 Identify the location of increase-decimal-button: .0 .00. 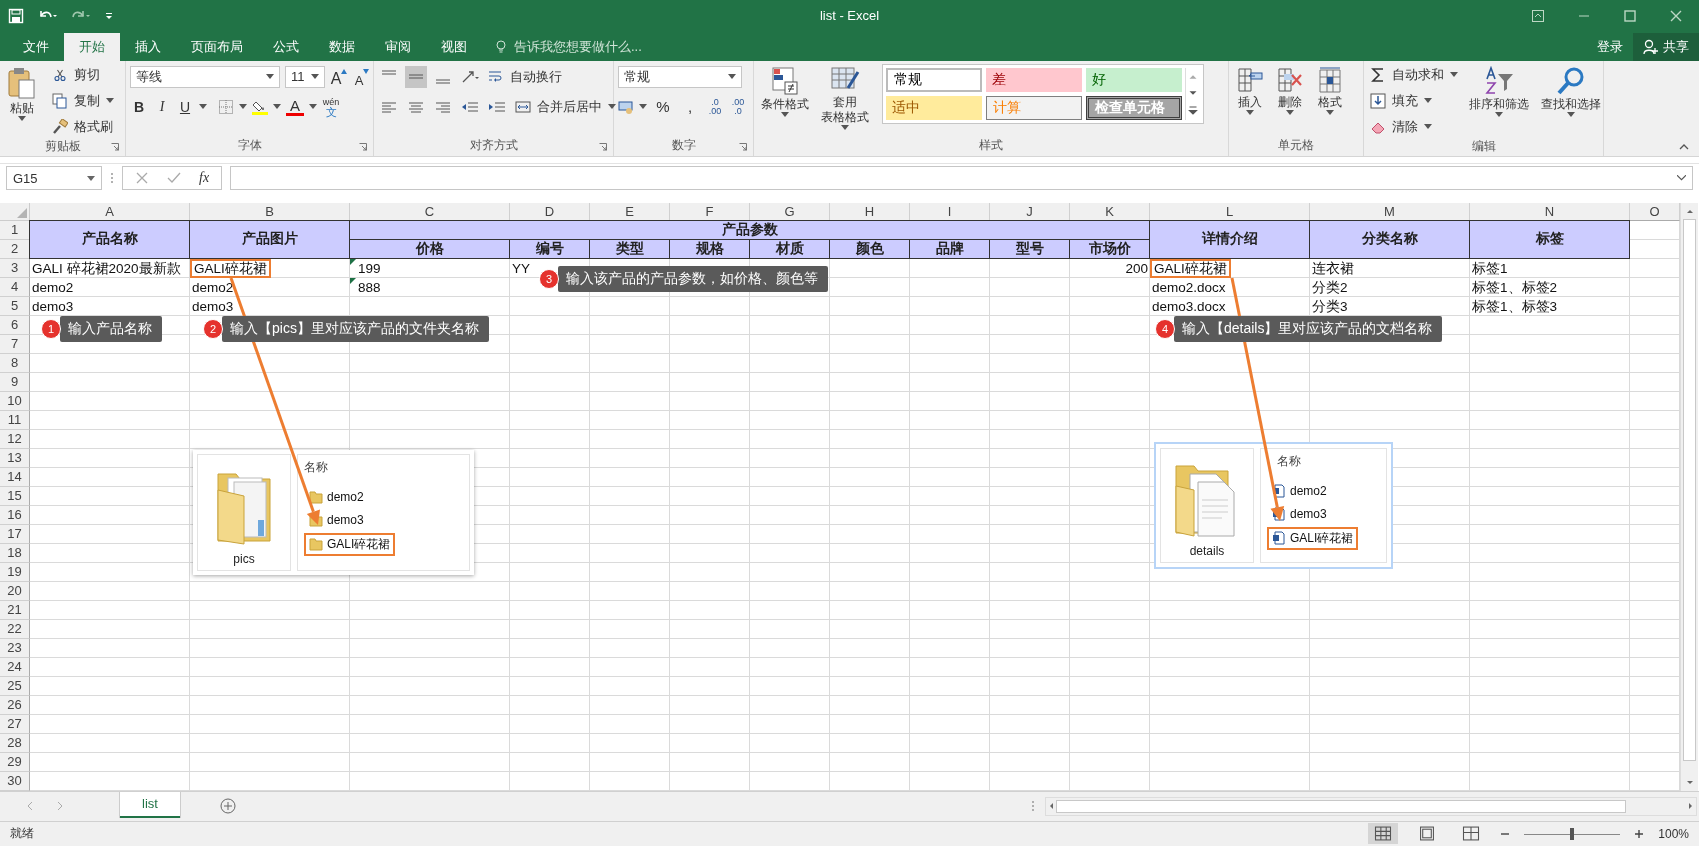
(715, 106).